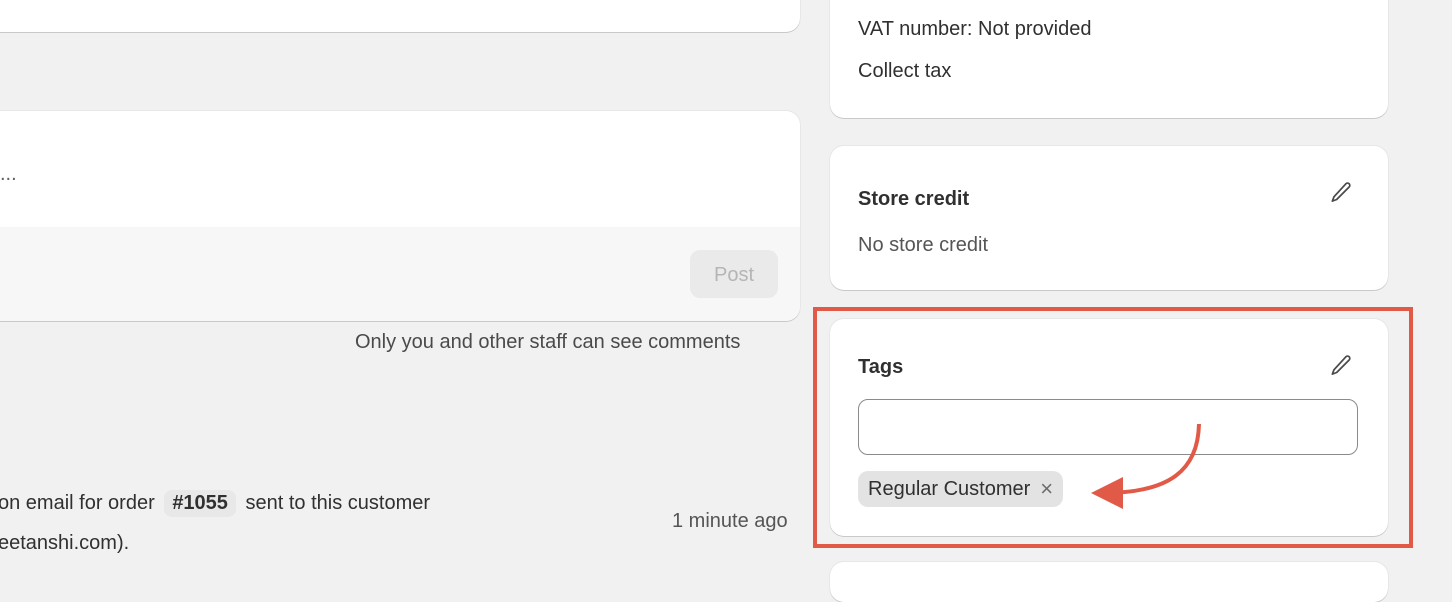 Image resolution: width=1452 pixels, height=602 pixels. What do you see at coordinates (400, 274) in the screenshot?
I see `comment-footer` at bounding box center [400, 274].